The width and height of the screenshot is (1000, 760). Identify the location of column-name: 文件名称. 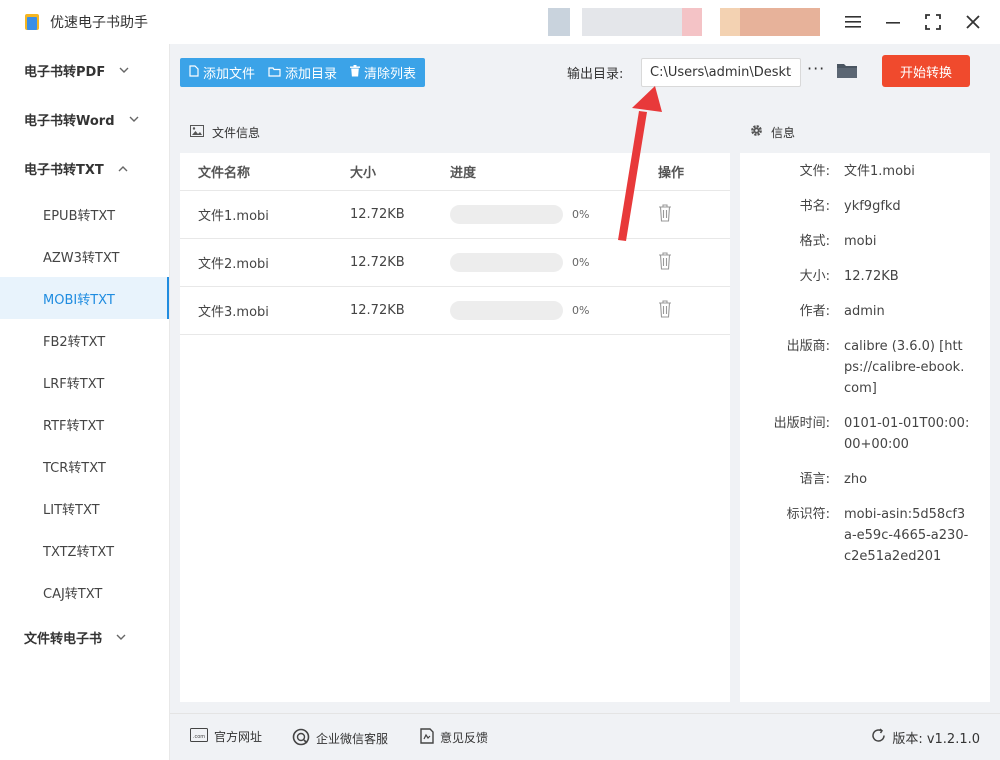
(224, 173).